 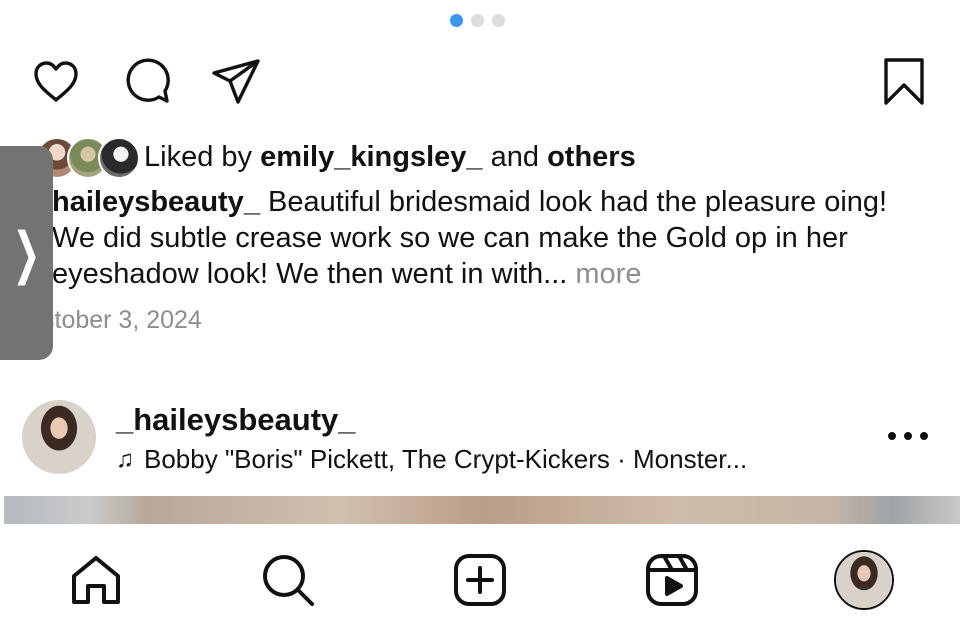 What do you see at coordinates (198, 156) in the screenshot?
I see `liked-by-prefix: Liked by` at bounding box center [198, 156].